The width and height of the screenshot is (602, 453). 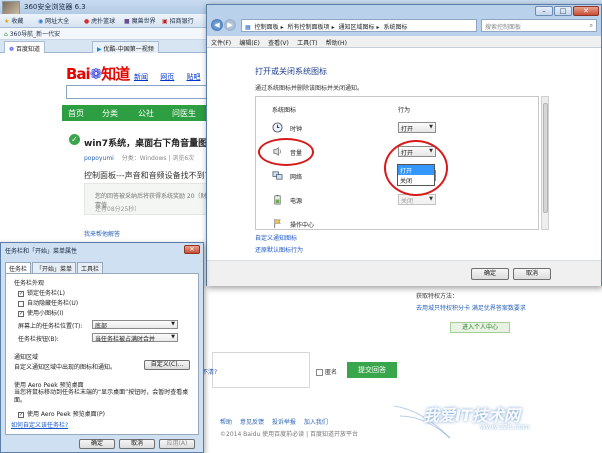 I want to click on apply-button: 应用(A), so click(x=177, y=444).